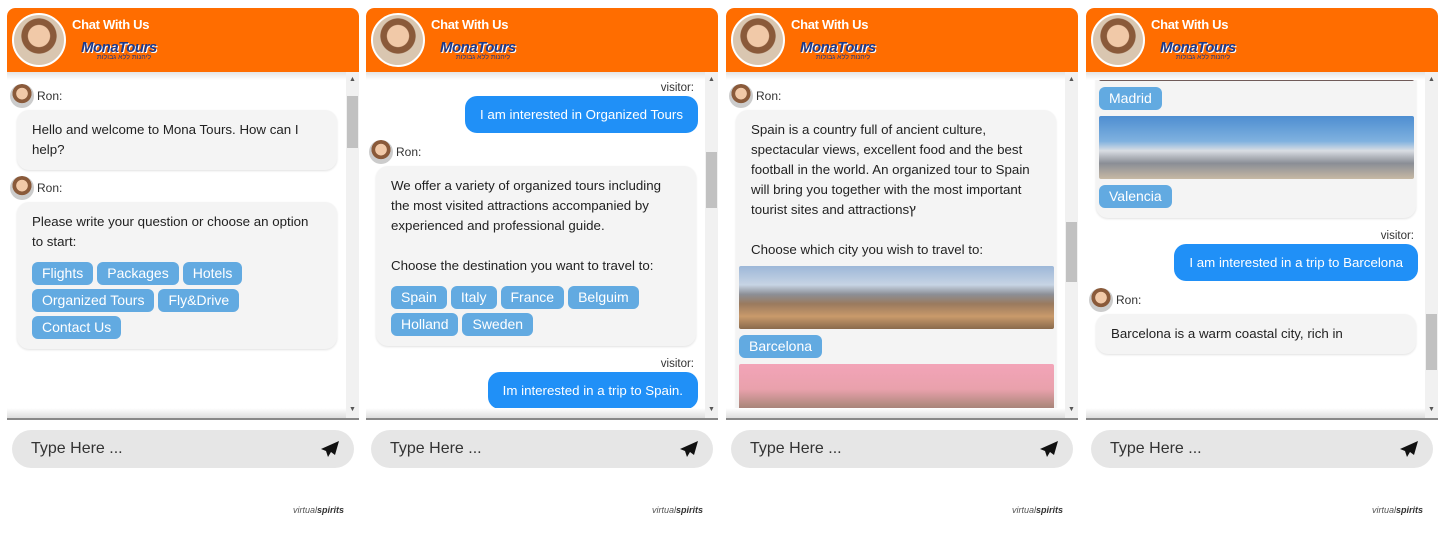 The height and width of the screenshot is (539, 1442). Describe the element at coordinates (63, 273) in the screenshot. I see `option-button-flights: Flights` at that location.